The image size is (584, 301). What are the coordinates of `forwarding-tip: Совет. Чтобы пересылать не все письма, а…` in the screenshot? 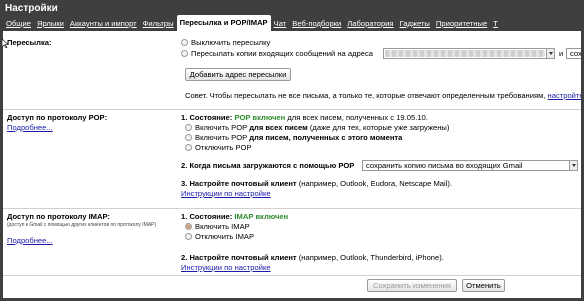 It's located at (383, 95).